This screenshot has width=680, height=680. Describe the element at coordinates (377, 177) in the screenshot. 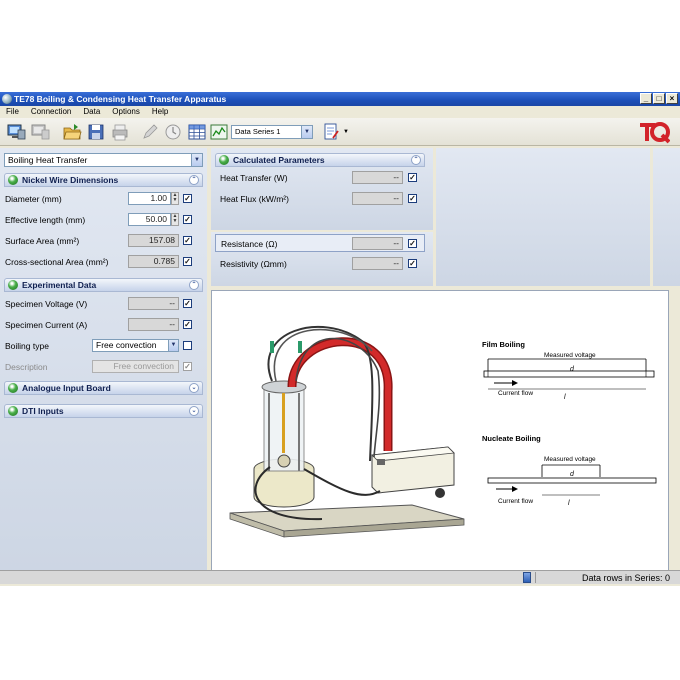

I see `heat-transfer-value: --` at that location.